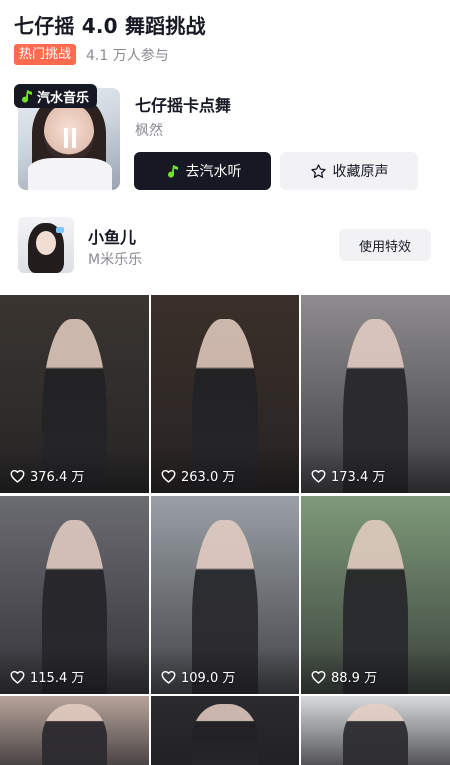 This screenshot has width=450, height=765. What do you see at coordinates (225, 595) in the screenshot?
I see `video-thumbnail: 109.0 万` at bounding box center [225, 595].